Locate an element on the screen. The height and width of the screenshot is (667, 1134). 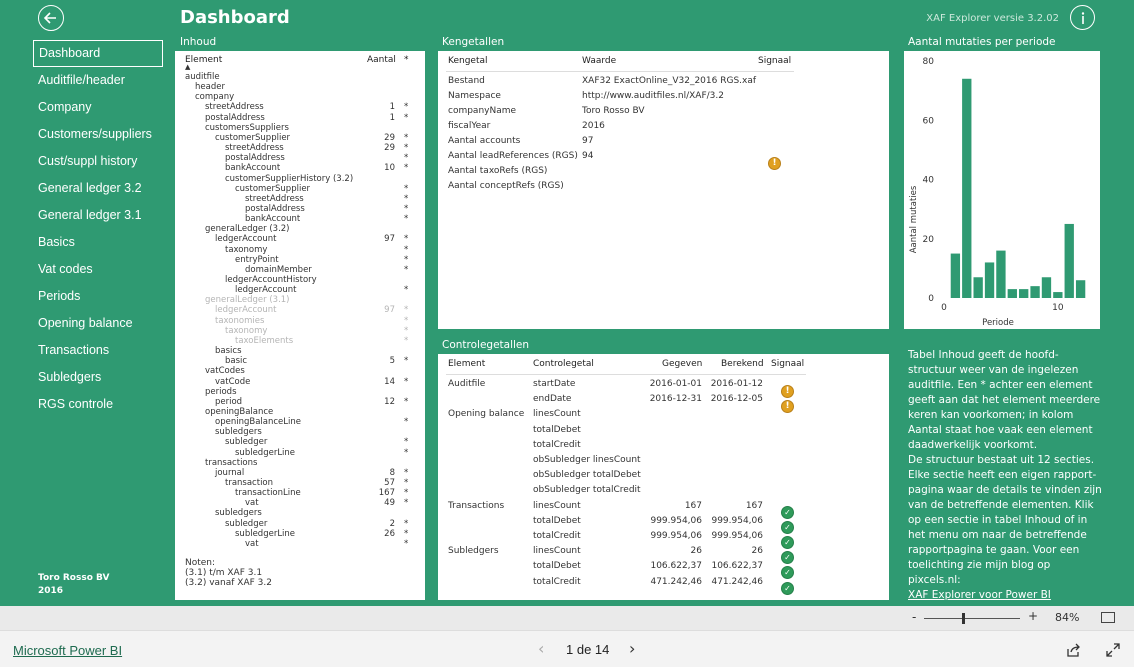
inhoud-title: Inhoud is located at coordinates (198, 42).